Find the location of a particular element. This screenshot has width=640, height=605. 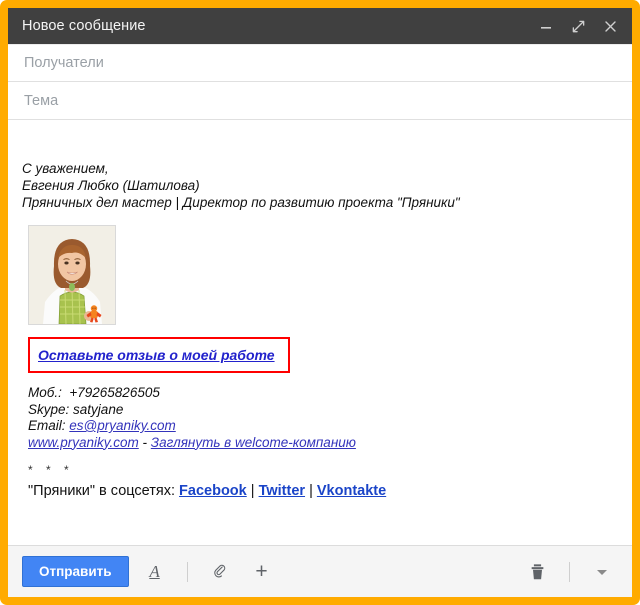

minimize-button is located at coordinates (546, 26).